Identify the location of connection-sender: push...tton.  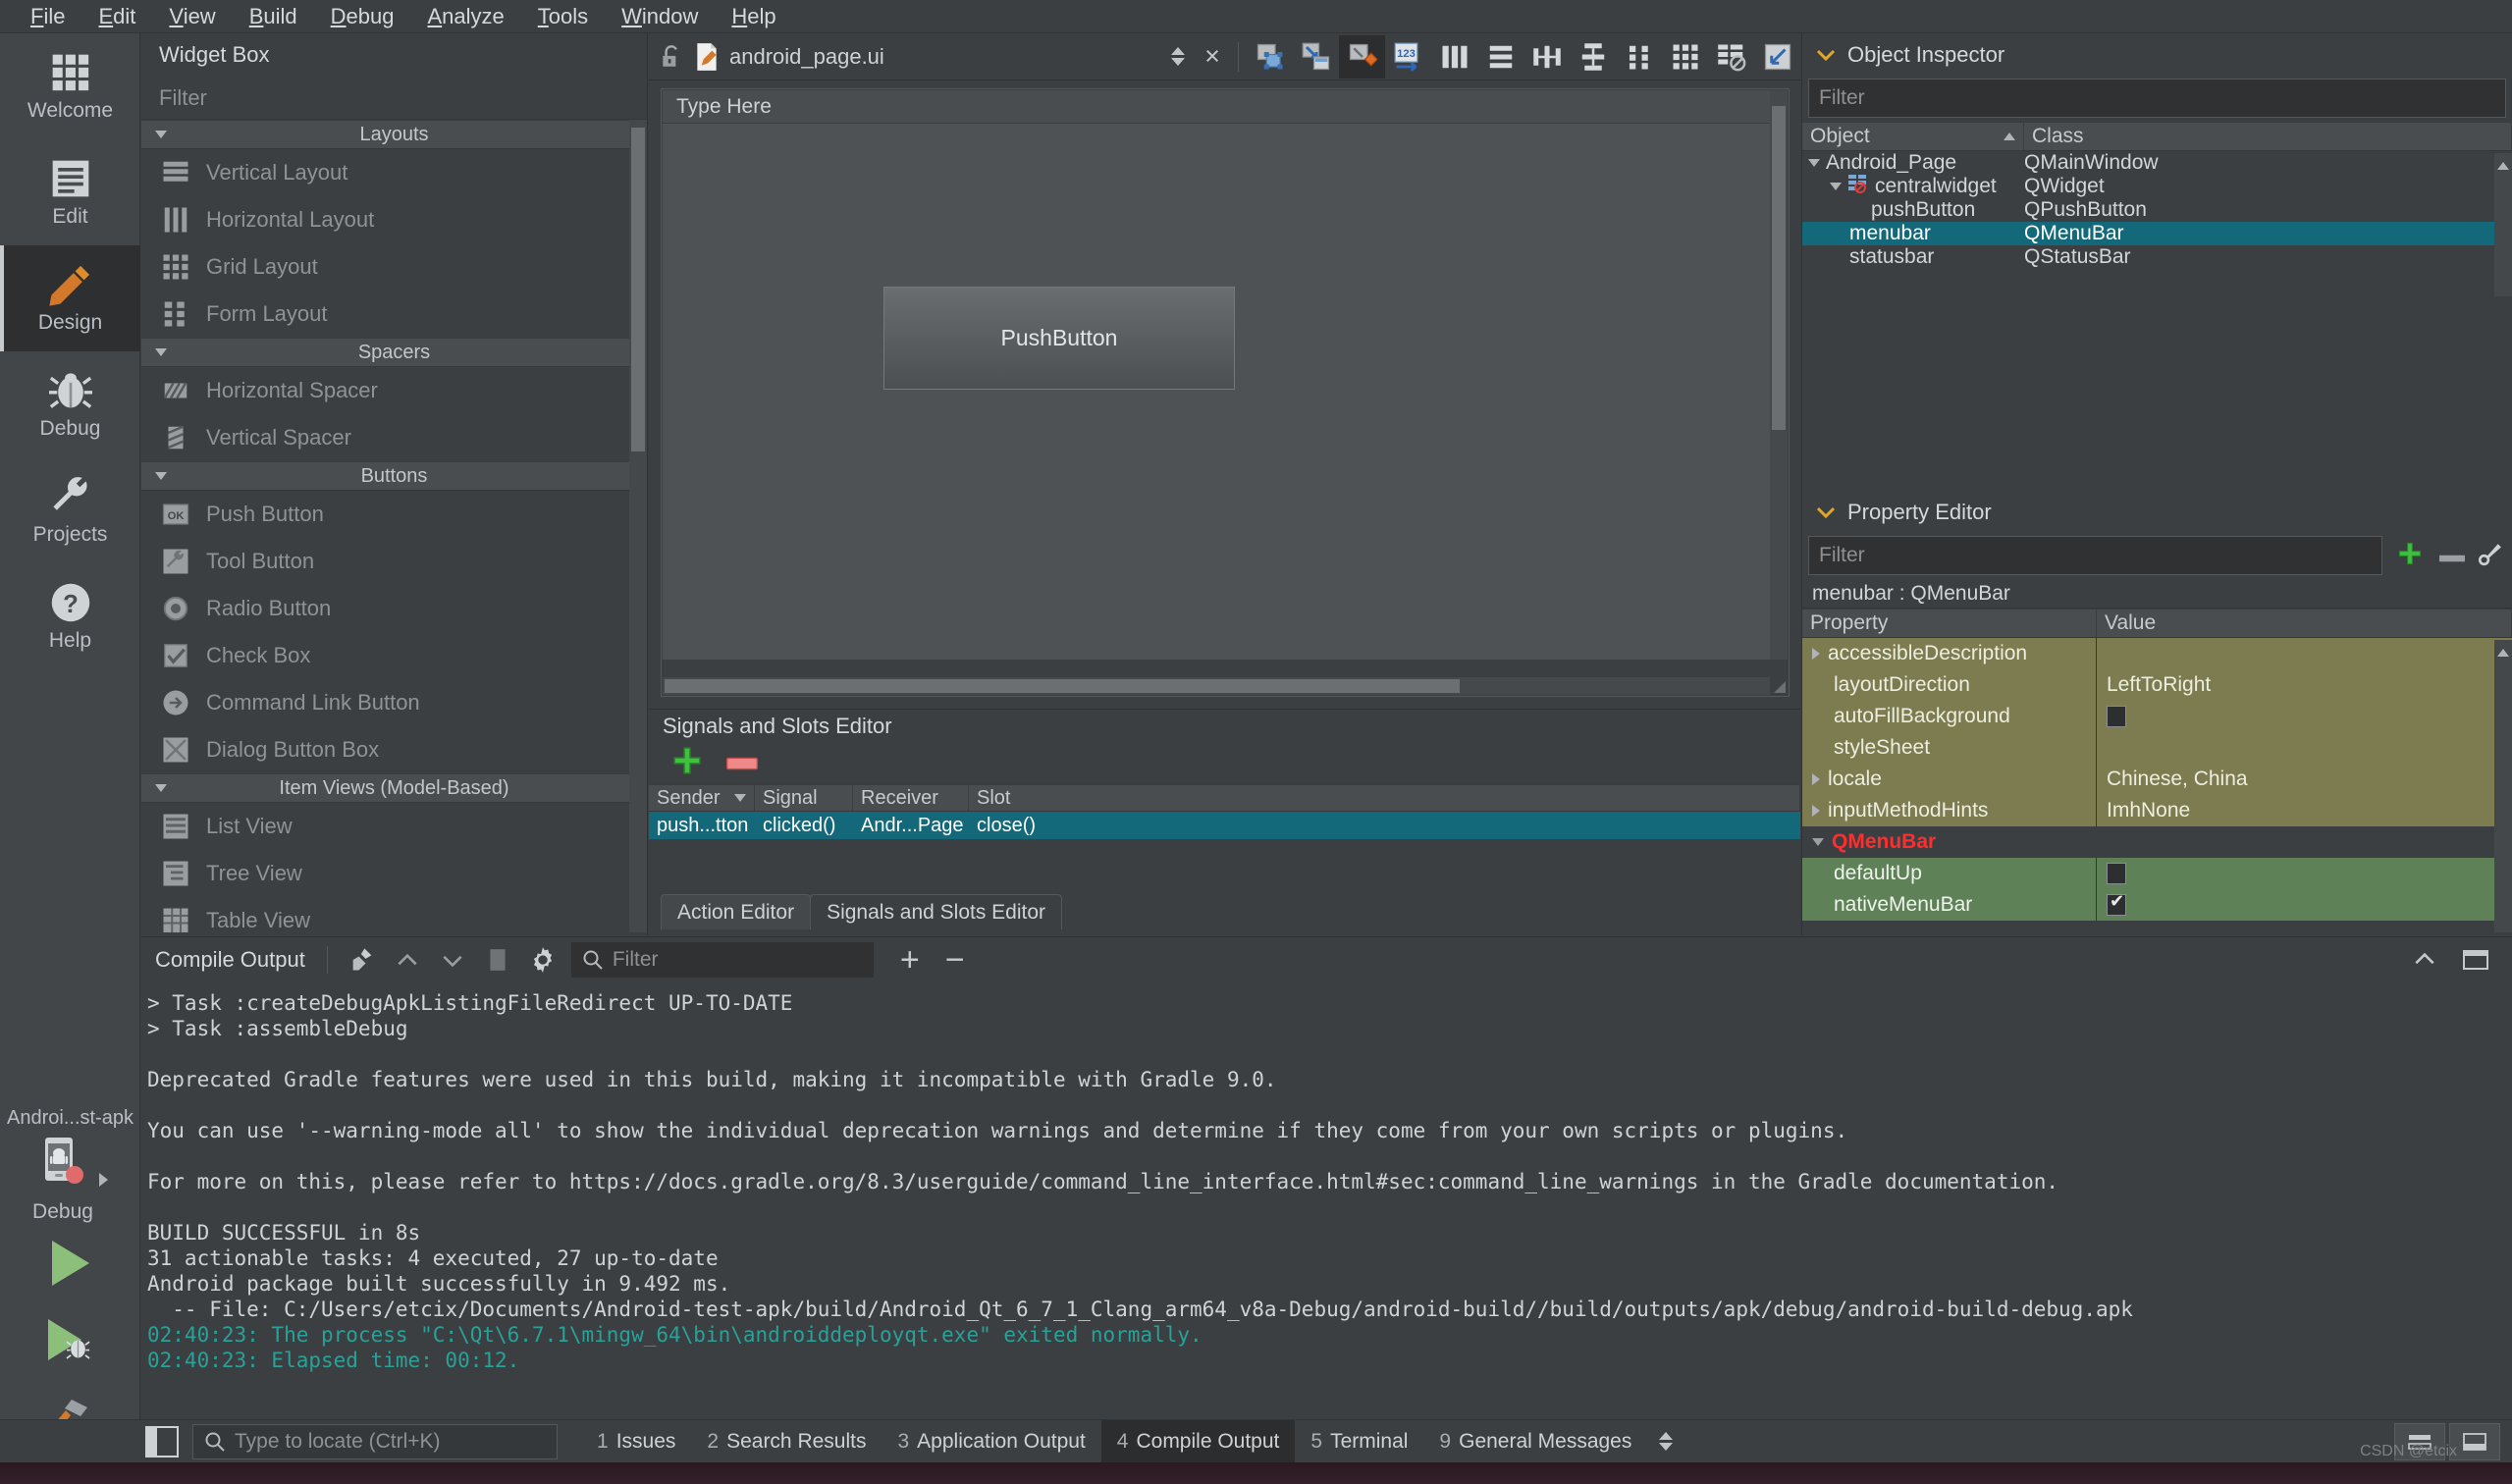
(702, 825).